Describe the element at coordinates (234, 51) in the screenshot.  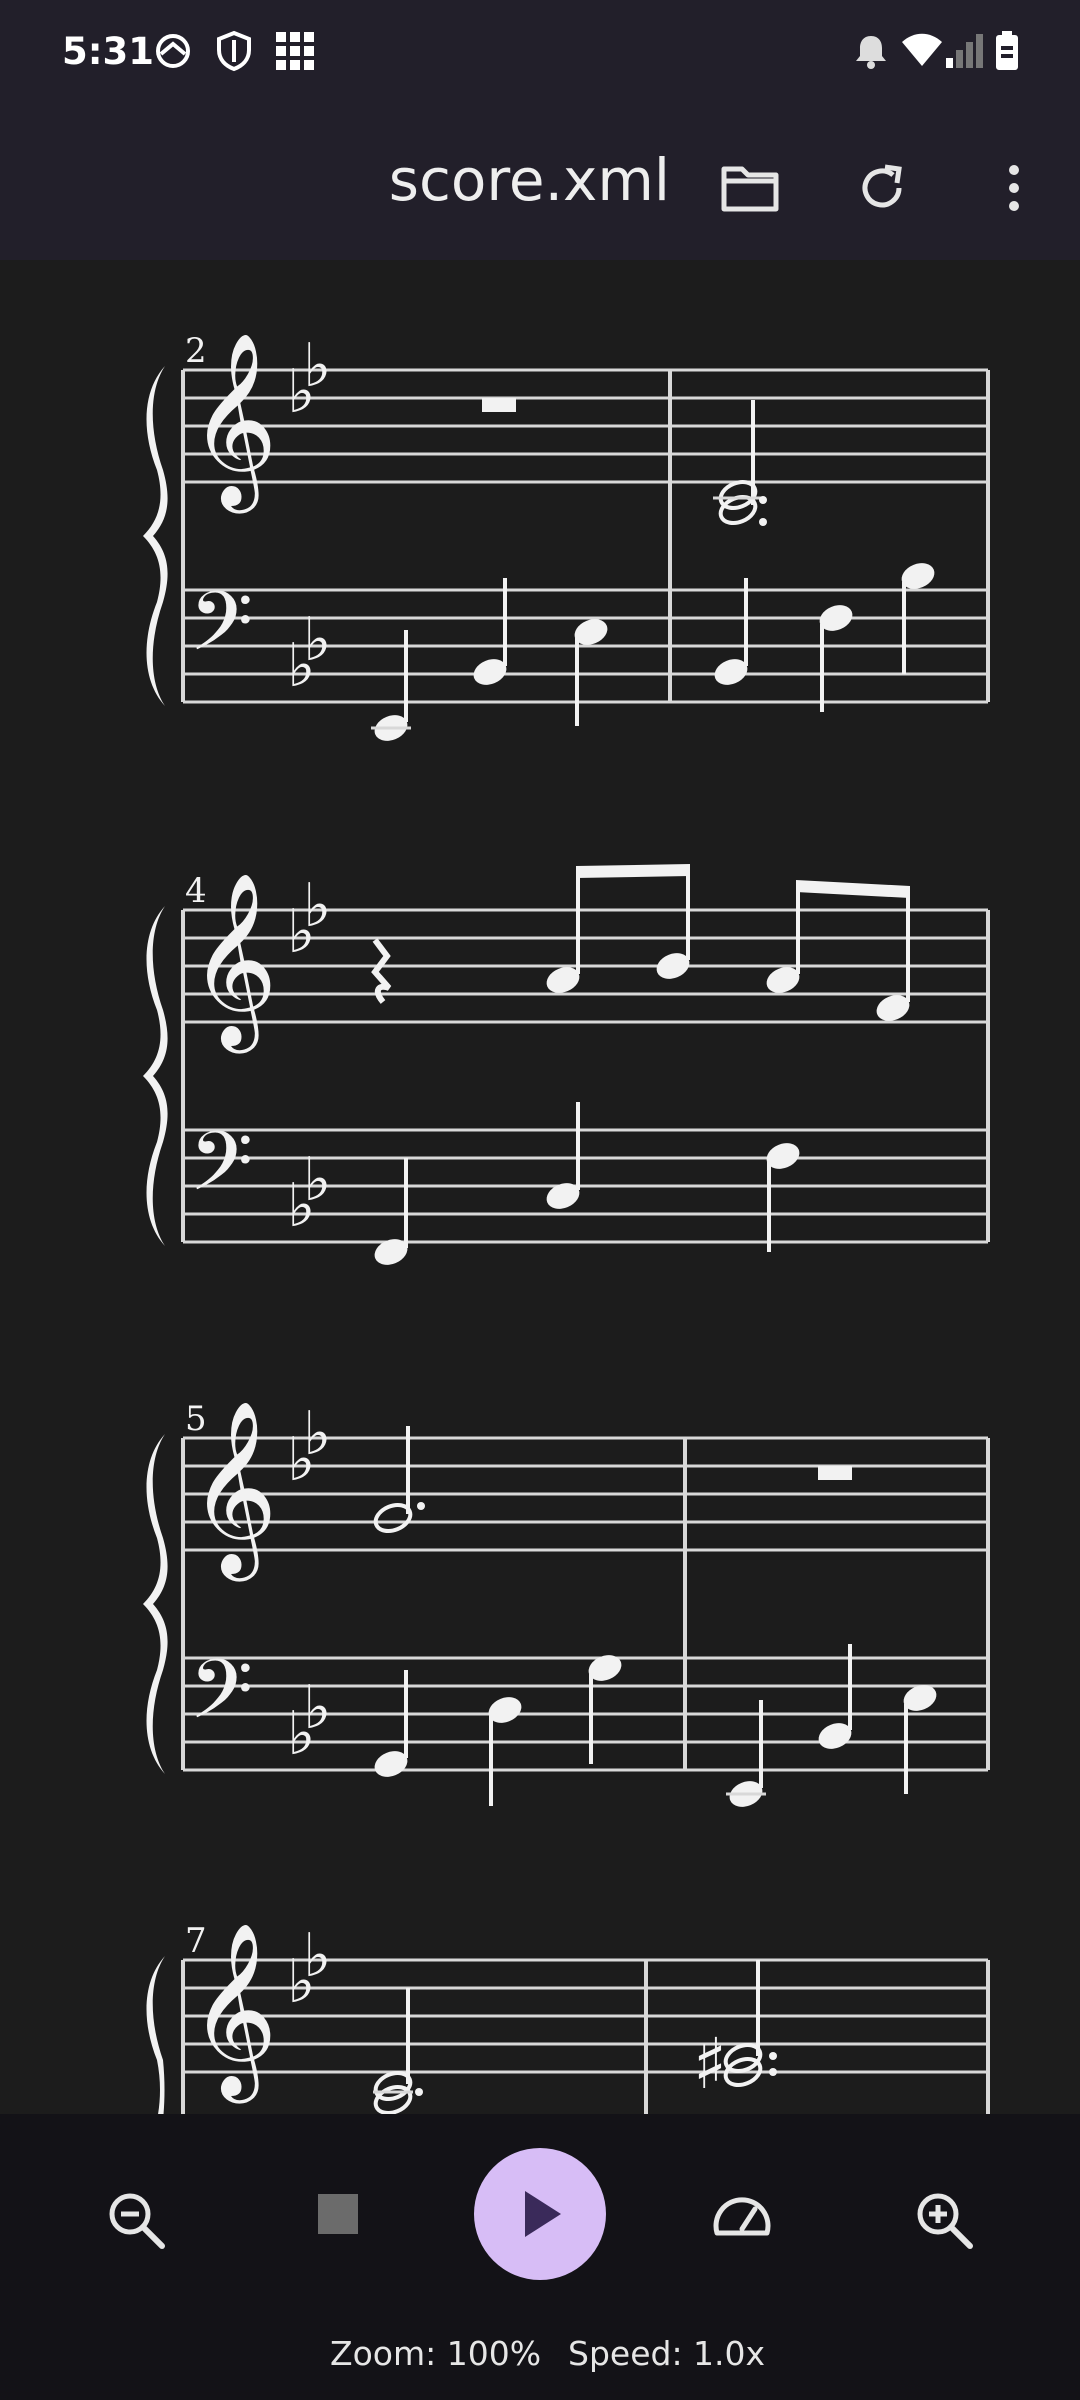
I see `shield-icon` at that location.